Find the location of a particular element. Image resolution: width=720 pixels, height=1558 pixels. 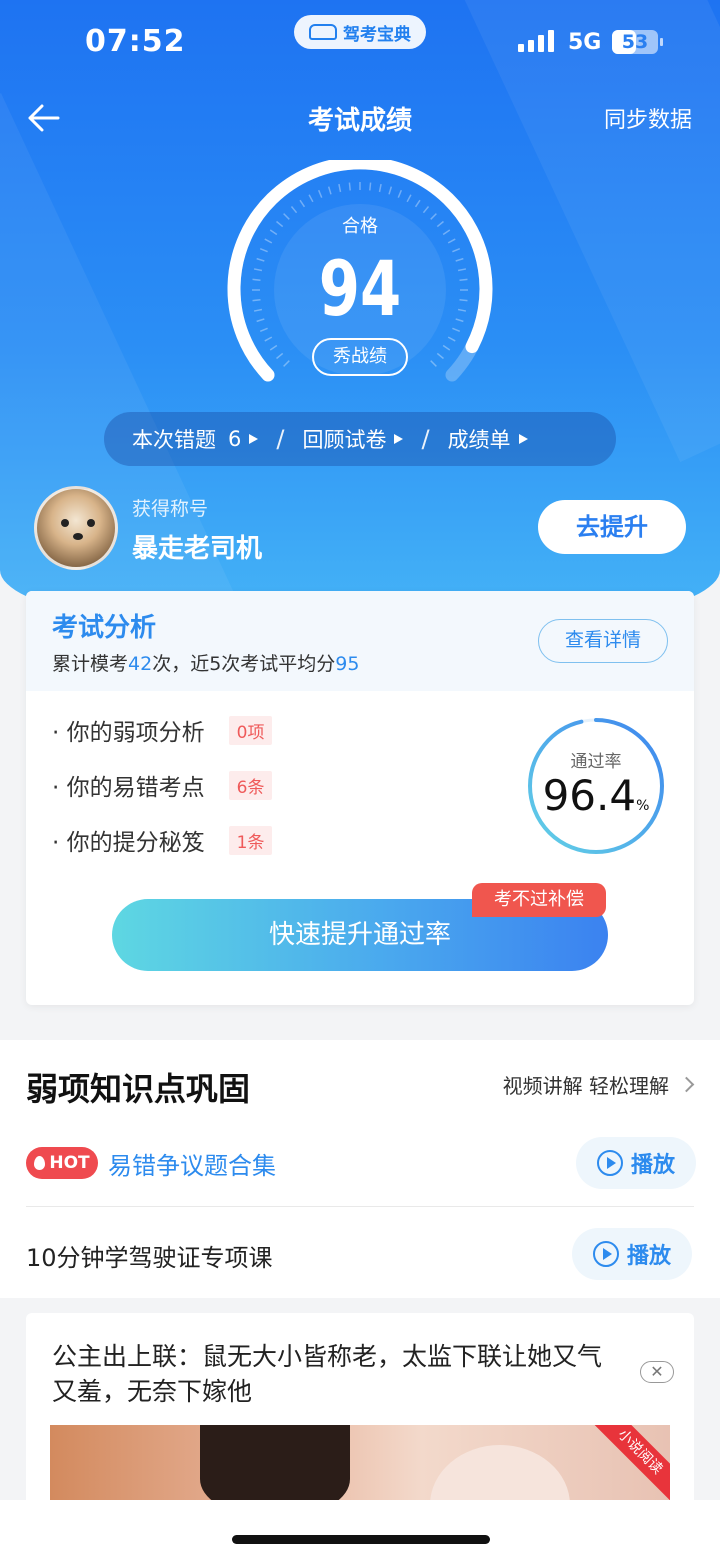

score-status: 合格 is located at coordinates (360, 226).